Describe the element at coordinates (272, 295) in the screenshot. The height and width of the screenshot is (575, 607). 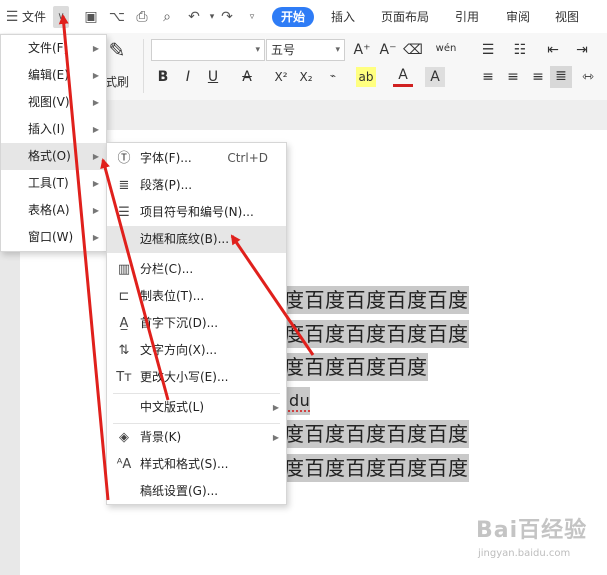
I see `arrow-to-borders-item` at that location.